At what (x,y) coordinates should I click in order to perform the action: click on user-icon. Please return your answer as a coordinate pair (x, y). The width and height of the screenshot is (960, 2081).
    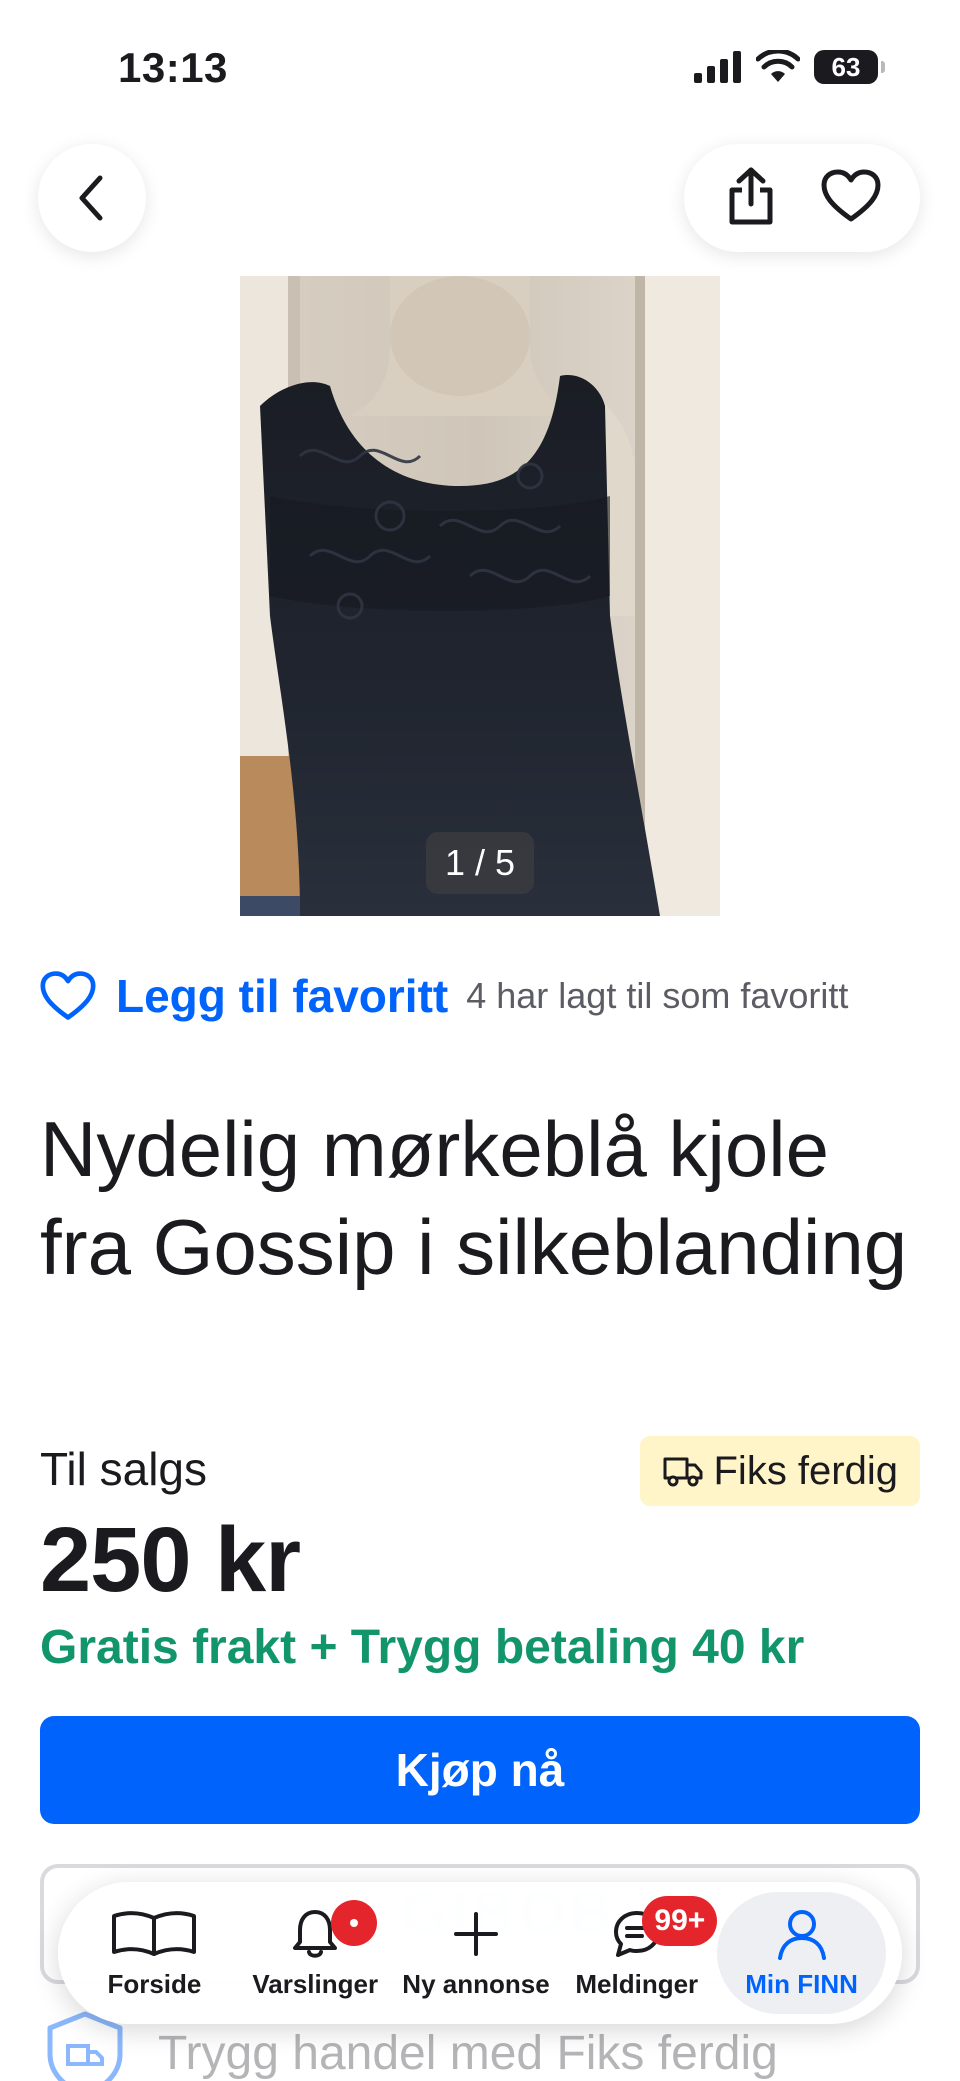
    Looking at the image, I should click on (801, 1934).